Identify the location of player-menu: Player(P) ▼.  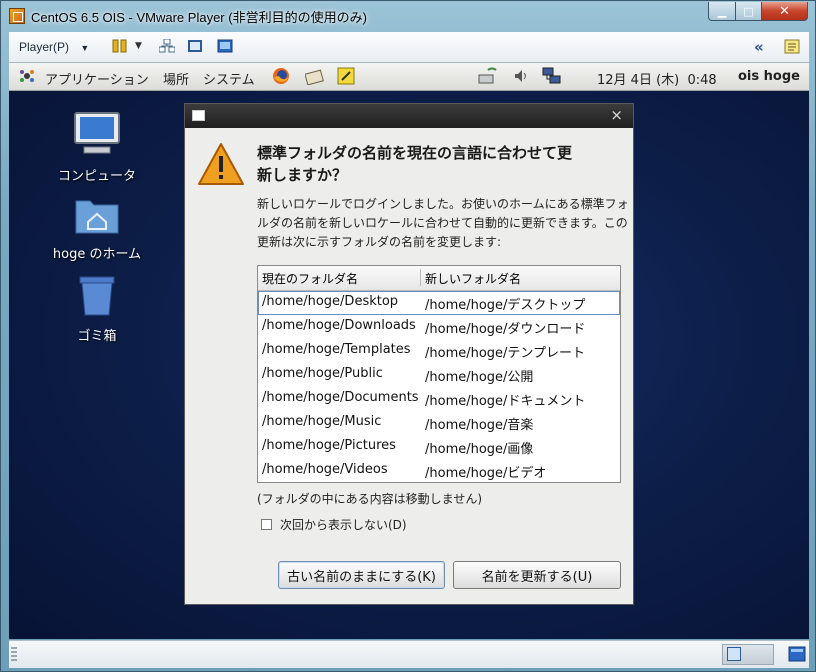
(54, 47).